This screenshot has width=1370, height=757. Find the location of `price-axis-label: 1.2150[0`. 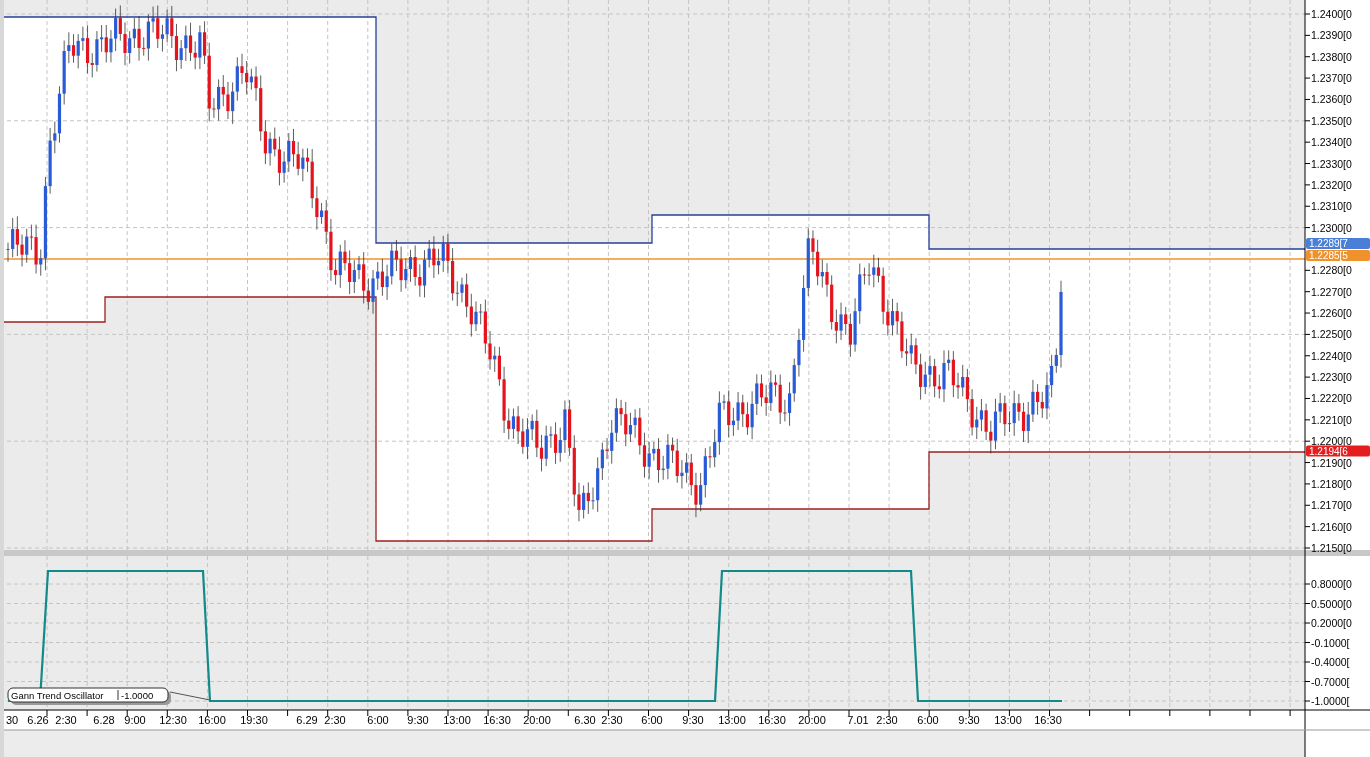

price-axis-label: 1.2150[0 is located at coordinates (1331, 548).